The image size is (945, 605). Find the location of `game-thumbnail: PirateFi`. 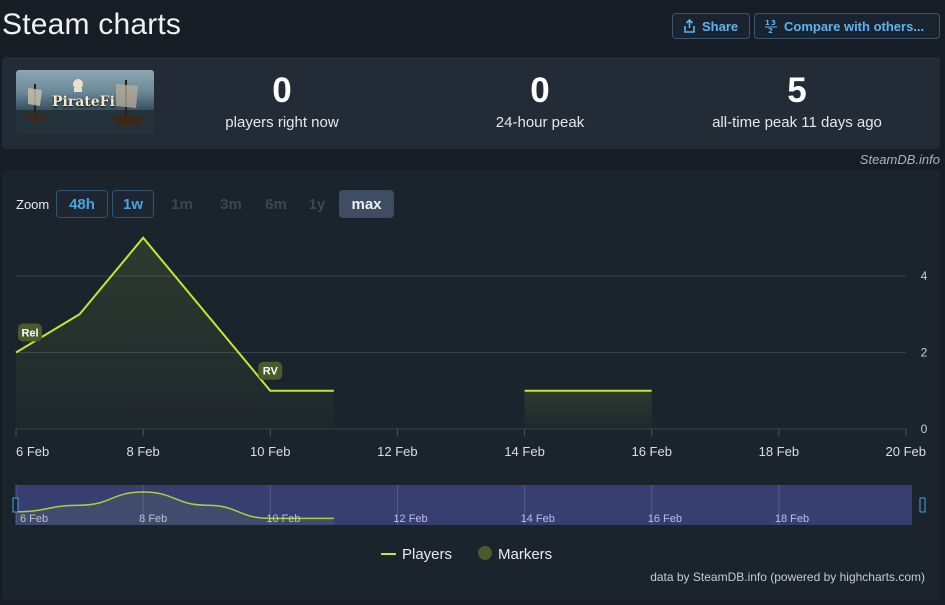

game-thumbnail: PirateFi is located at coordinates (85, 102).